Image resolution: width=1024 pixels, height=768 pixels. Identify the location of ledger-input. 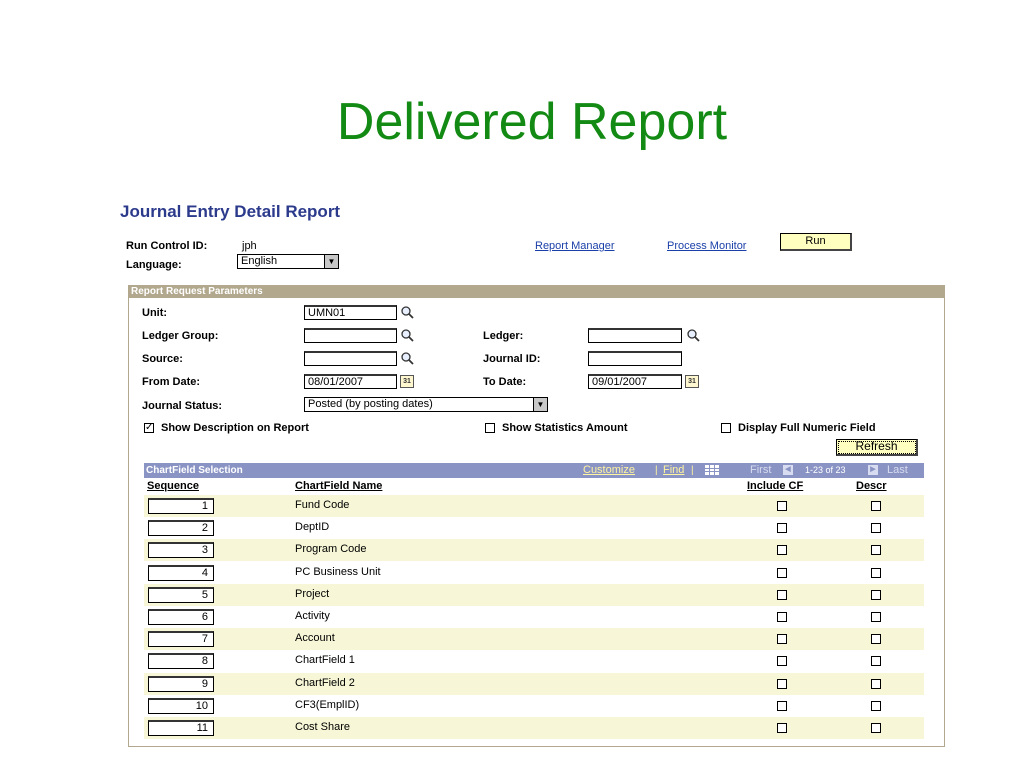
(635, 335).